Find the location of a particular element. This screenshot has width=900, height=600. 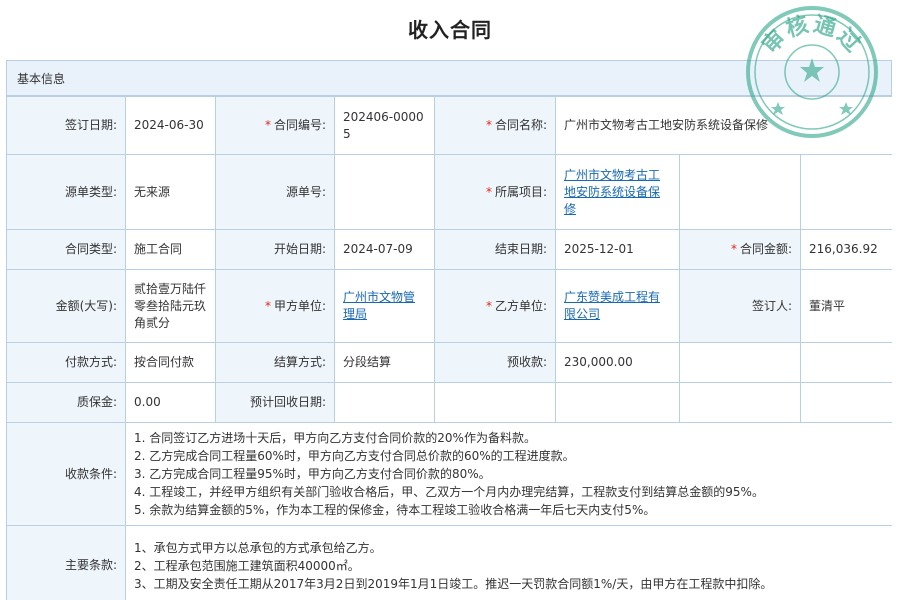

amount-label: * 合同金额: is located at coordinates (740, 249).